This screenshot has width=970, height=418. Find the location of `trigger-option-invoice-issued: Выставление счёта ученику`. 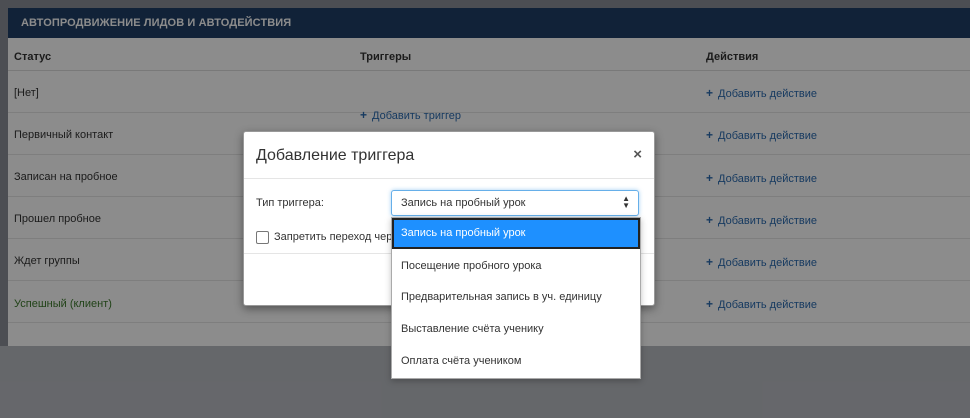

trigger-option-invoice-issued: Выставление счёта ученику is located at coordinates (516, 329).